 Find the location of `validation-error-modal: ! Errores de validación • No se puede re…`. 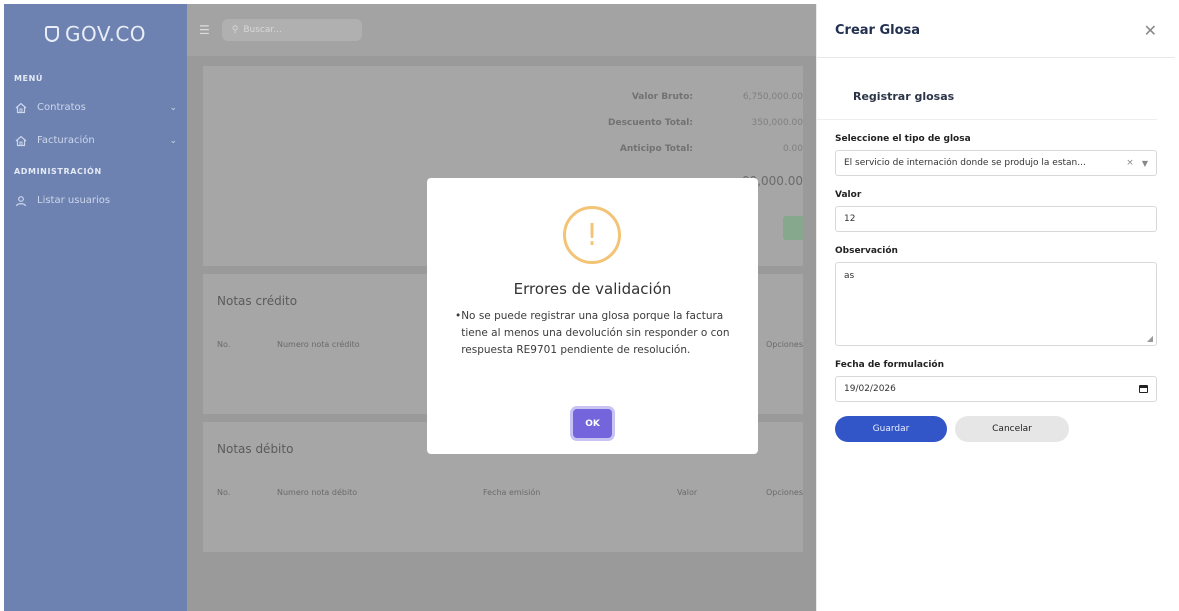

validation-error-modal: ! Errores de validación • No se puede re… is located at coordinates (592, 316).